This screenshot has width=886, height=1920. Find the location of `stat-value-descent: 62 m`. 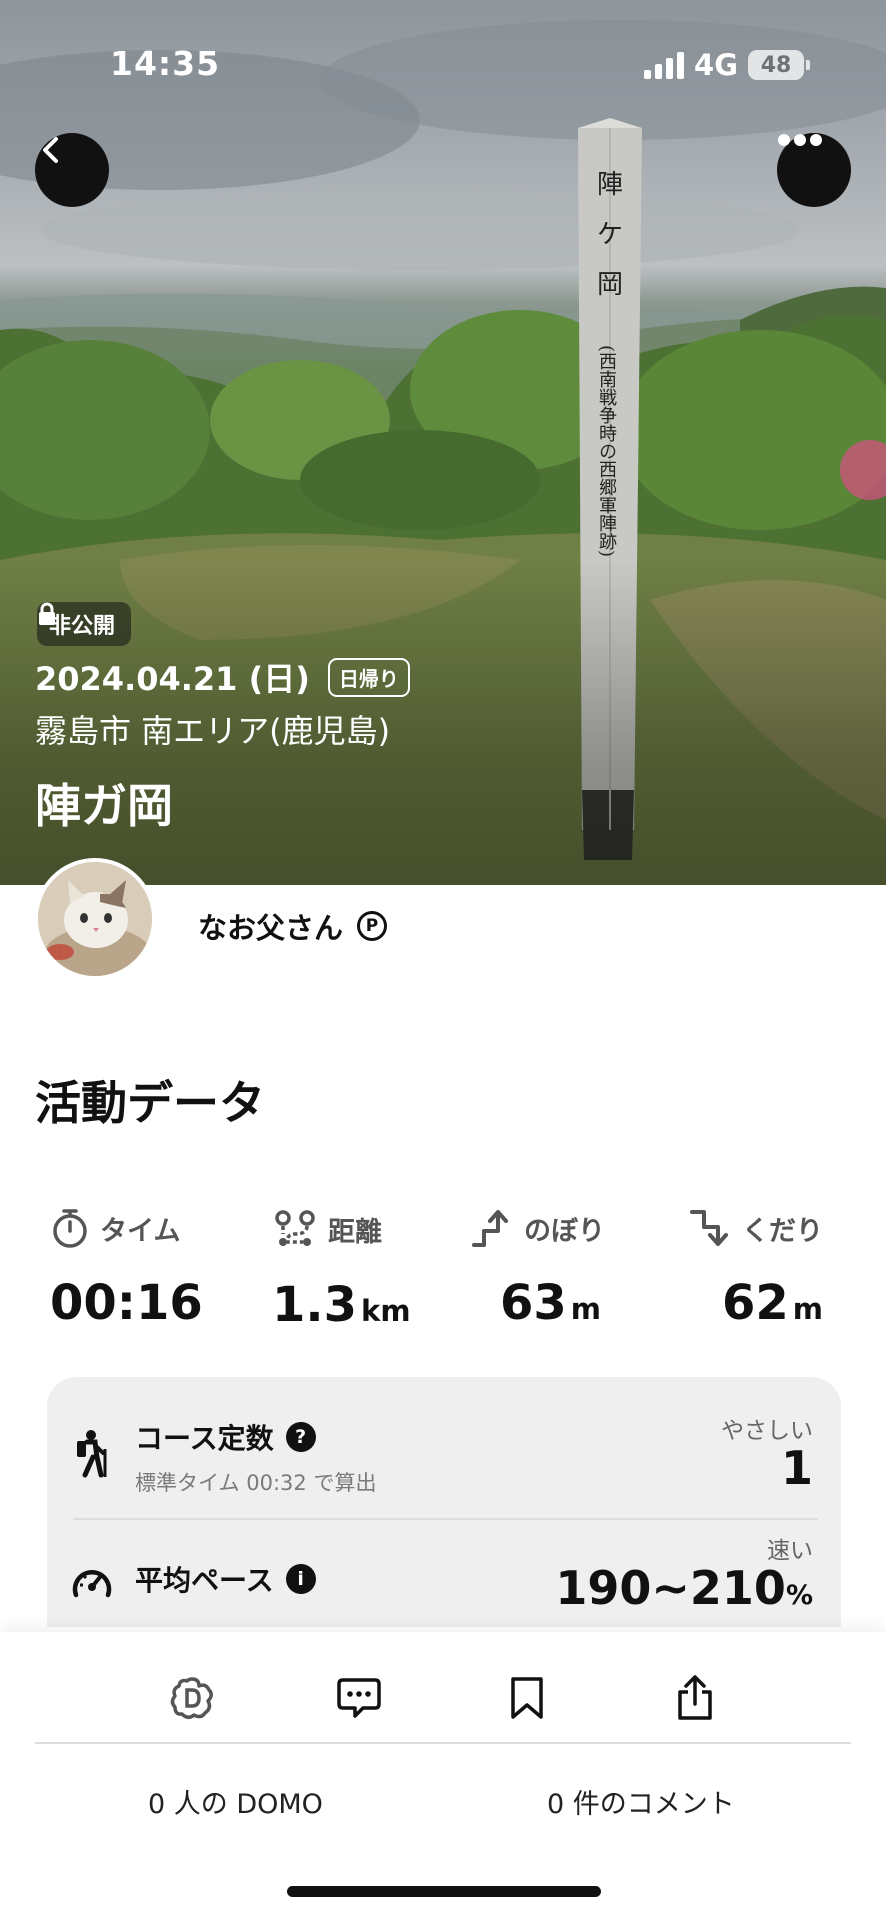

stat-value-descent: 62 m is located at coordinates (787, 1303).